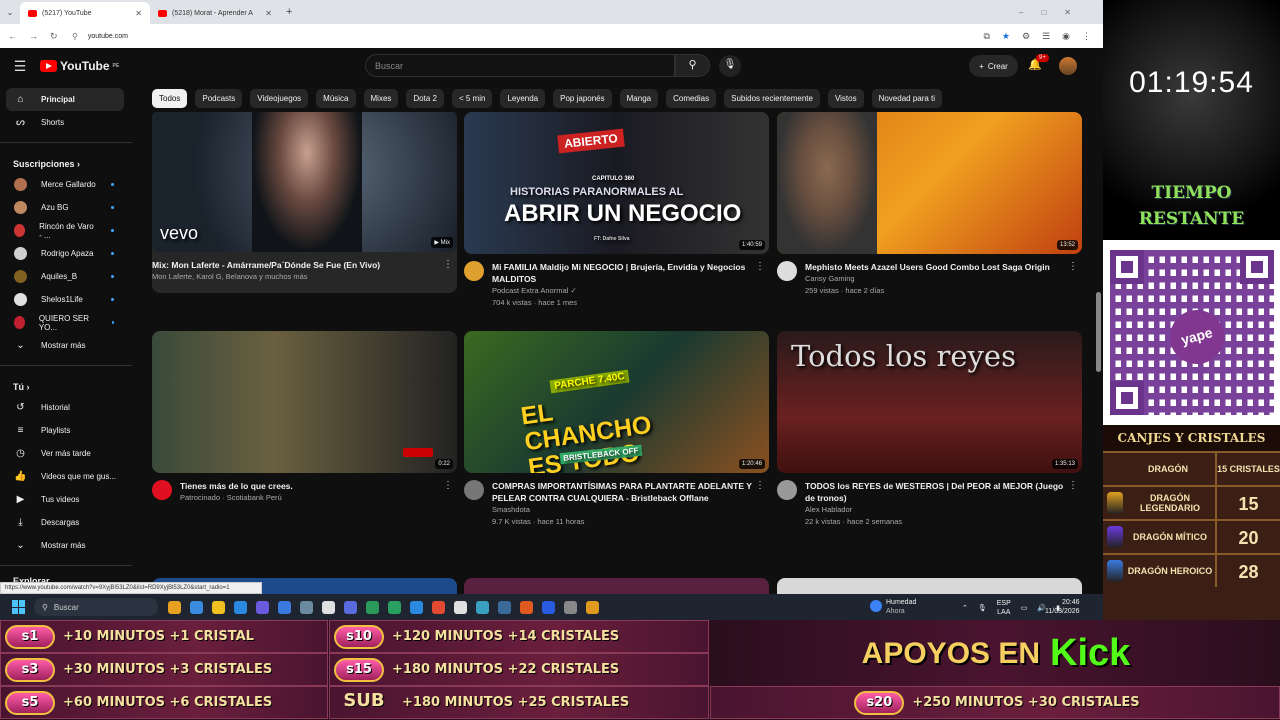 Image resolution: width=1280 pixels, height=720 pixels. I want to click on subs-show-more: ⌄ Mostrar más, so click(70, 345).